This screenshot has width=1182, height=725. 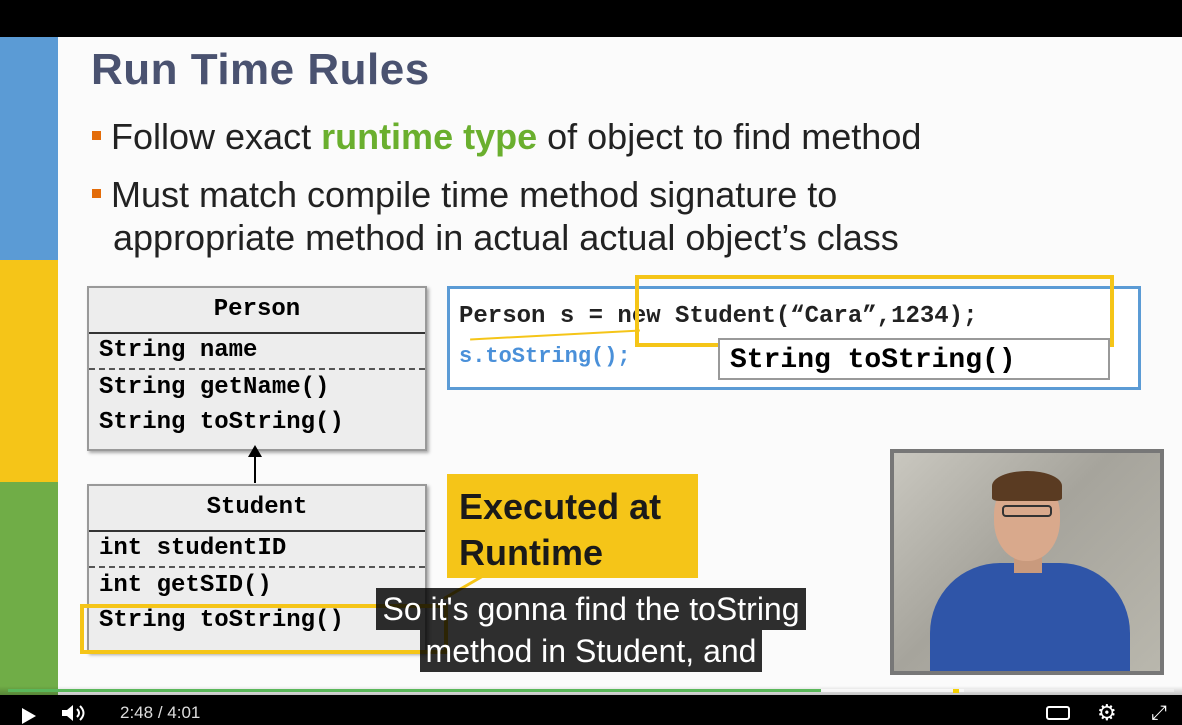 I want to click on bullet-1-pre: Follow exact, so click(x=216, y=136).